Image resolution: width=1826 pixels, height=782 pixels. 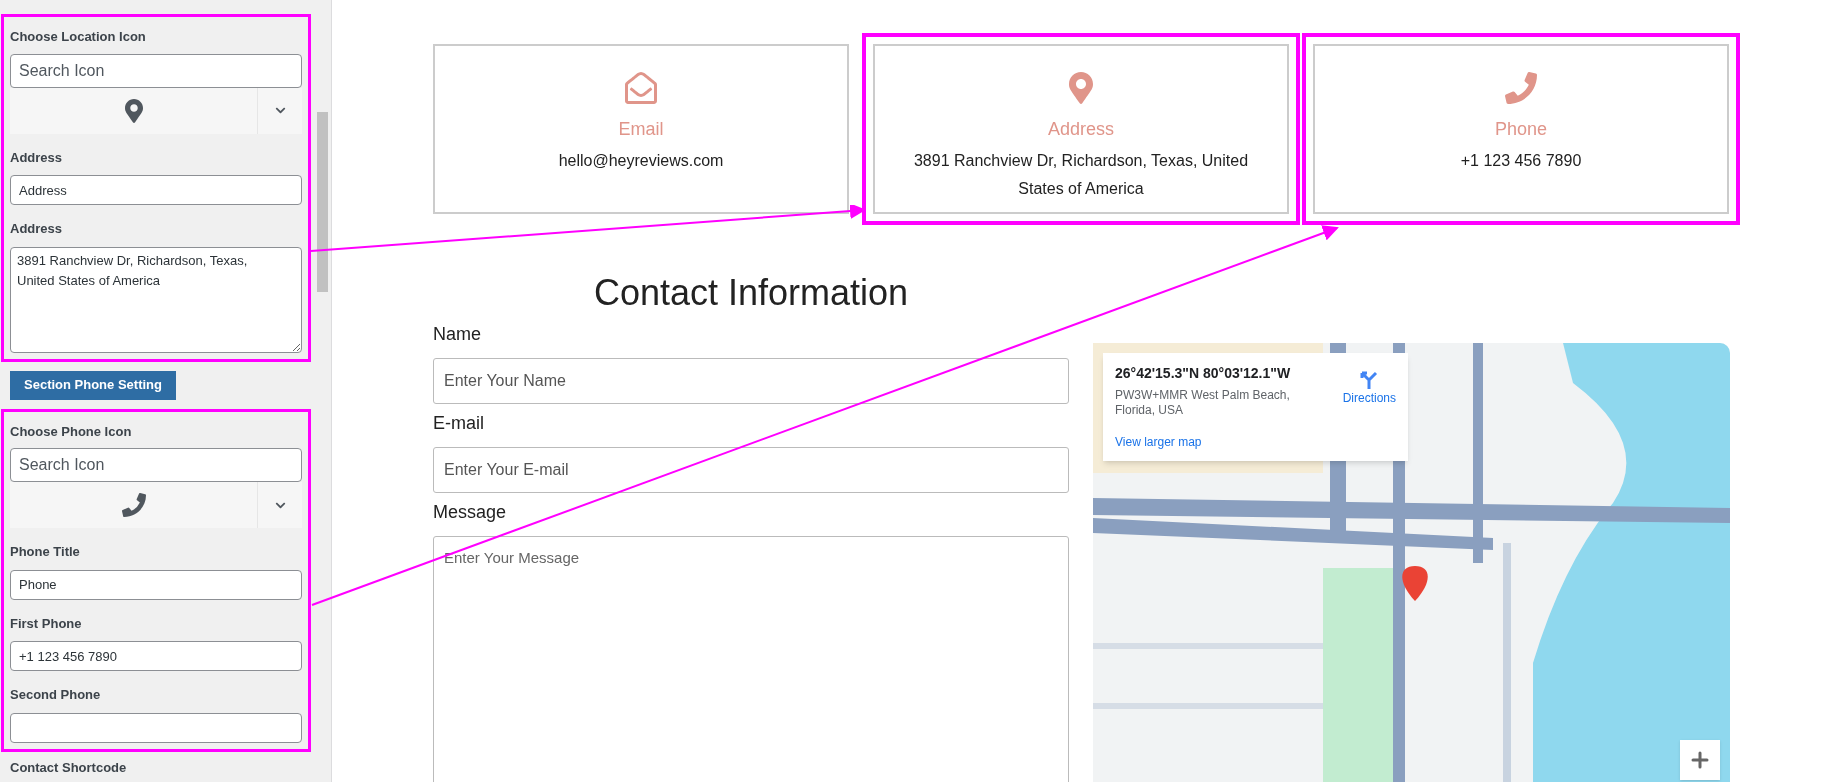 What do you see at coordinates (156, 299) in the screenshot?
I see `text-area: 3891 Ranchview Dr, Richardson, Texas, United States of America` at bounding box center [156, 299].